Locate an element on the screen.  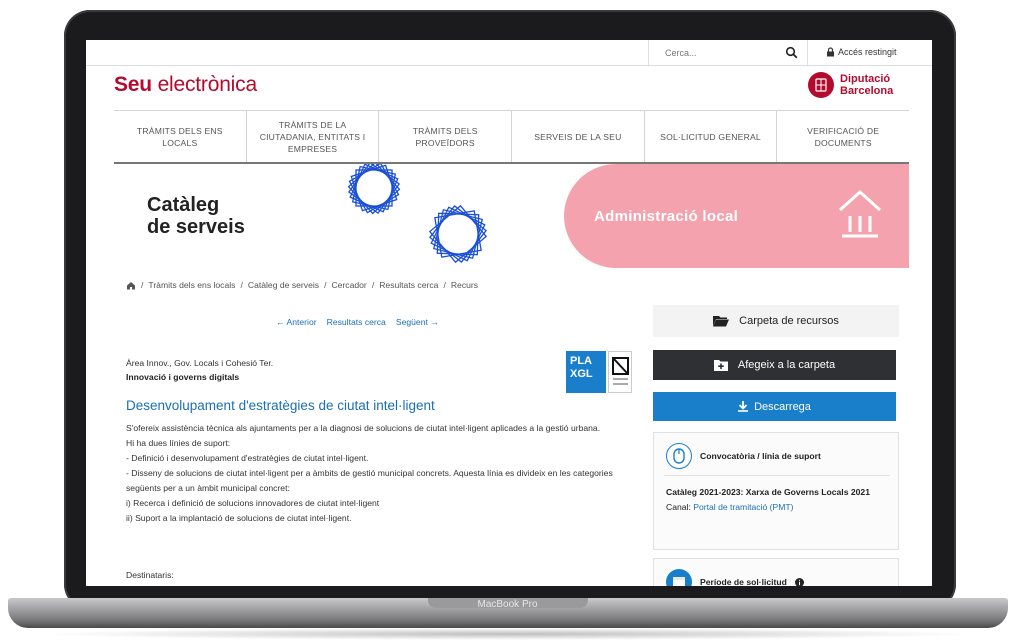
description-line: Hi ha dues línies de suport: is located at coordinates (178, 443).